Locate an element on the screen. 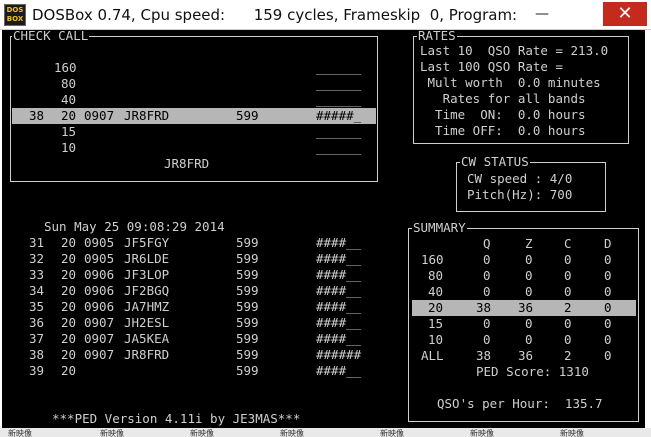  log-row-time: 0907 is located at coordinates (99, 338).